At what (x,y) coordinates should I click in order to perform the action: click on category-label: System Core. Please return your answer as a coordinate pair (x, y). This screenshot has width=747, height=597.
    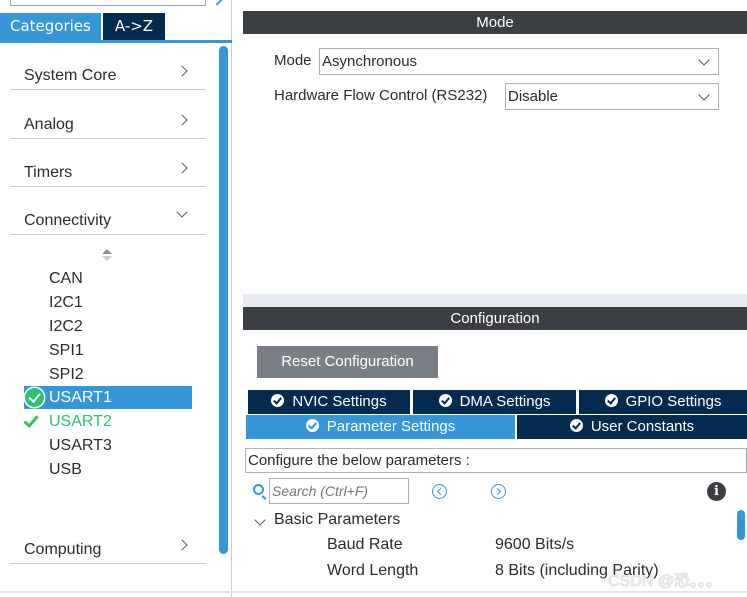
    Looking at the image, I should click on (70, 75).